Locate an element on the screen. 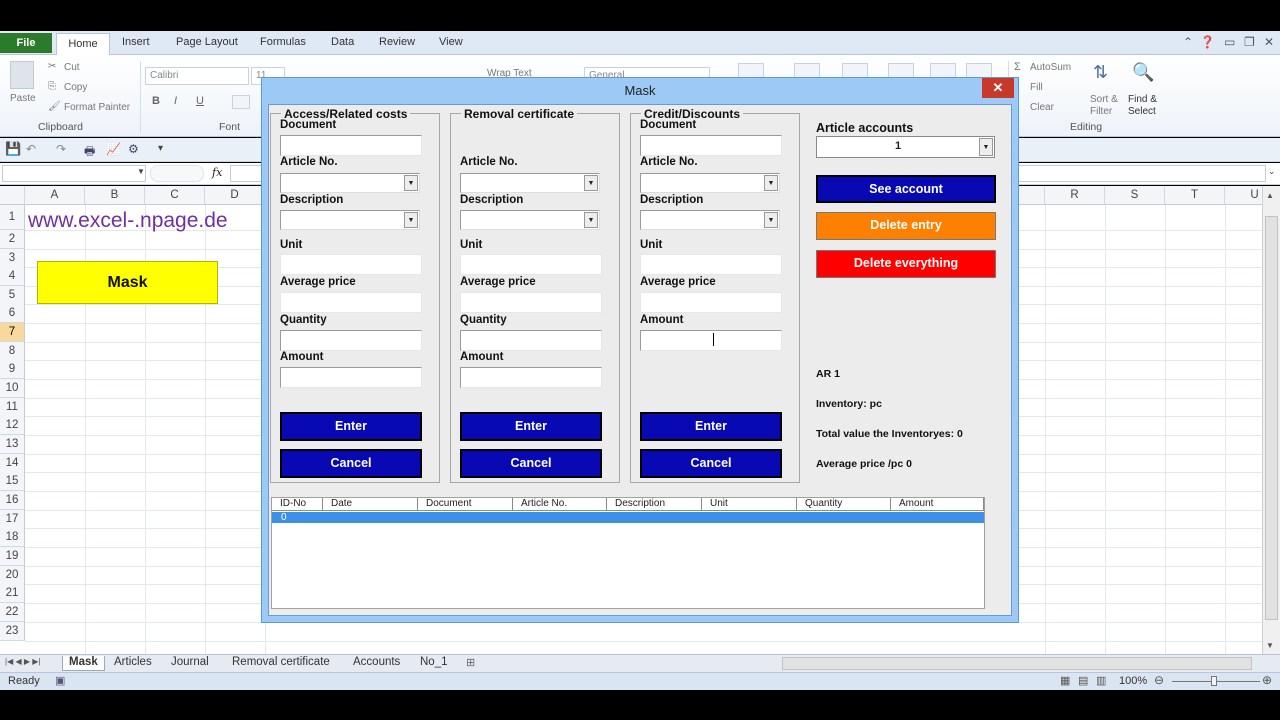 The width and height of the screenshot is (1280, 720). page-layout-view-icon: ▤ is located at coordinates (1083, 680).